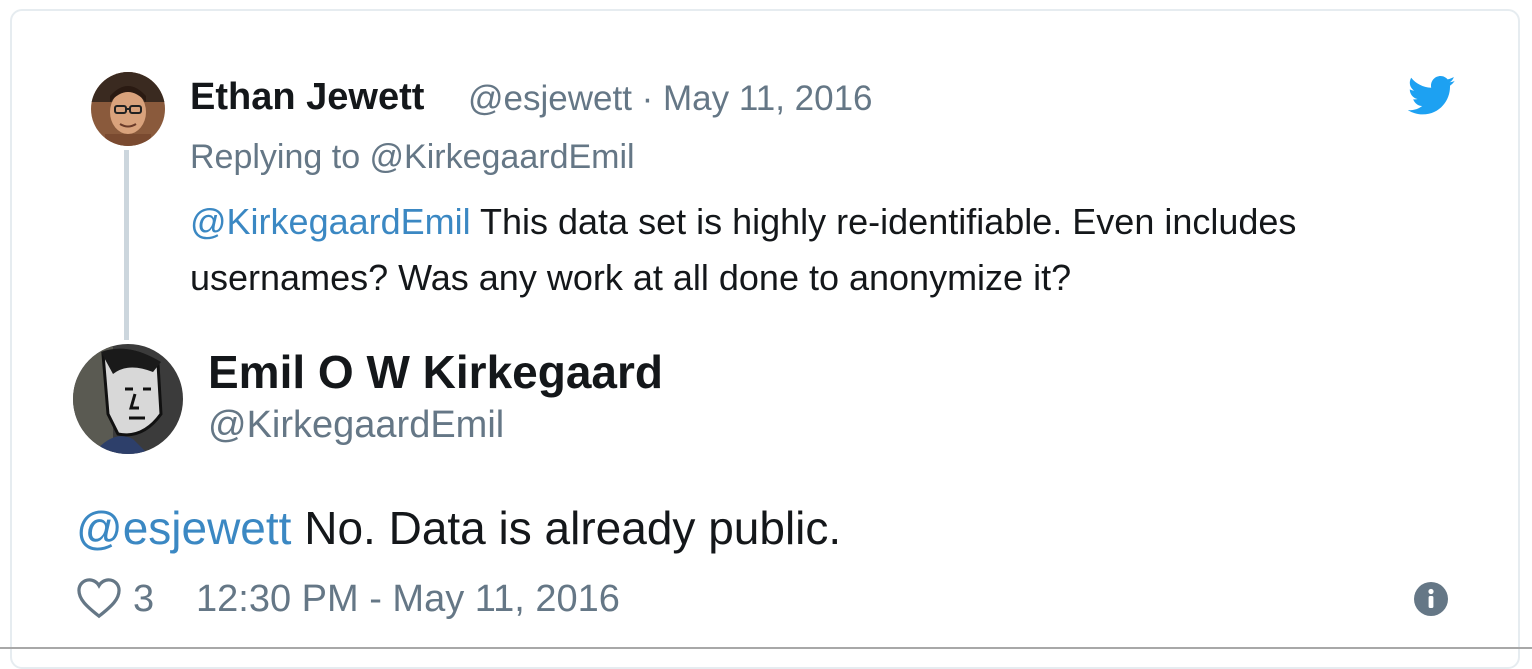 This screenshot has width=1532, height=669. Describe the element at coordinates (1431, 98) in the screenshot. I see `twitter-bird-icon` at that location.